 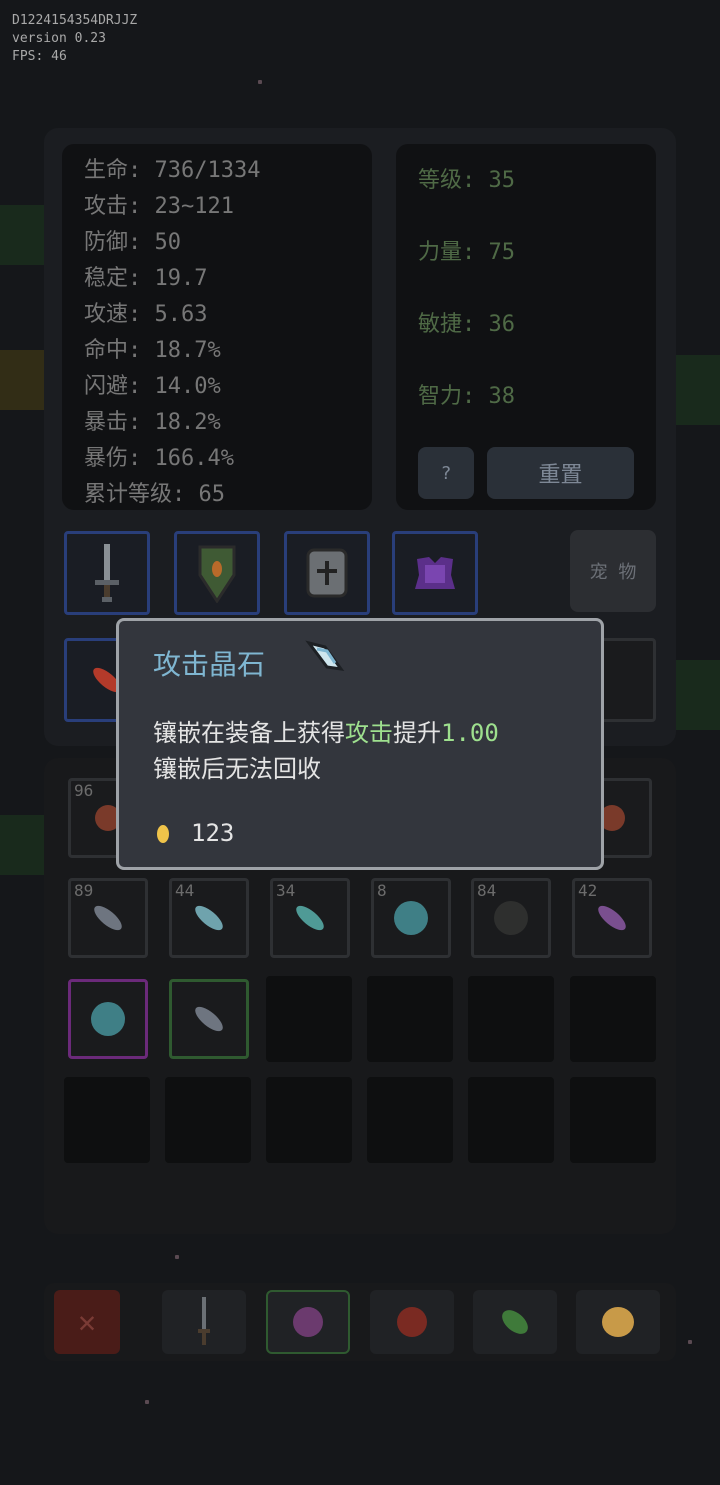 I want to click on equip-slot-helmet, so click(x=327, y=573).